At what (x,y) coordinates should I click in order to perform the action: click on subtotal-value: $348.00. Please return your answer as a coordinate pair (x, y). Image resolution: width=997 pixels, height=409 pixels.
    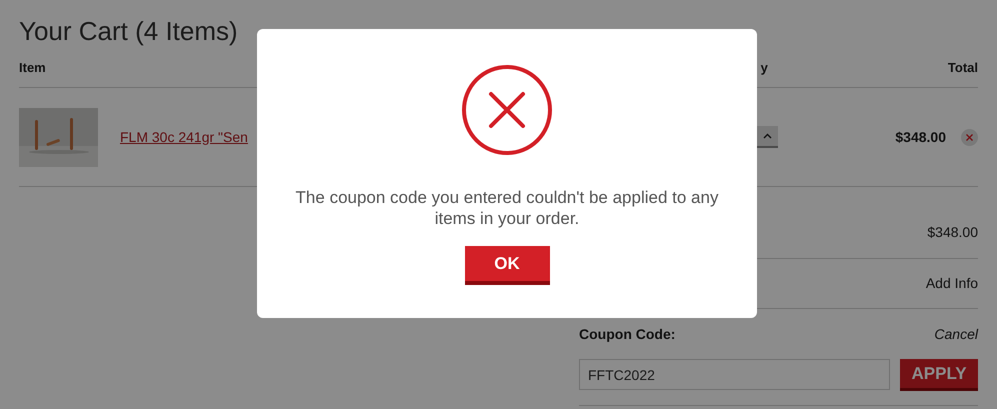
    Looking at the image, I should click on (952, 232).